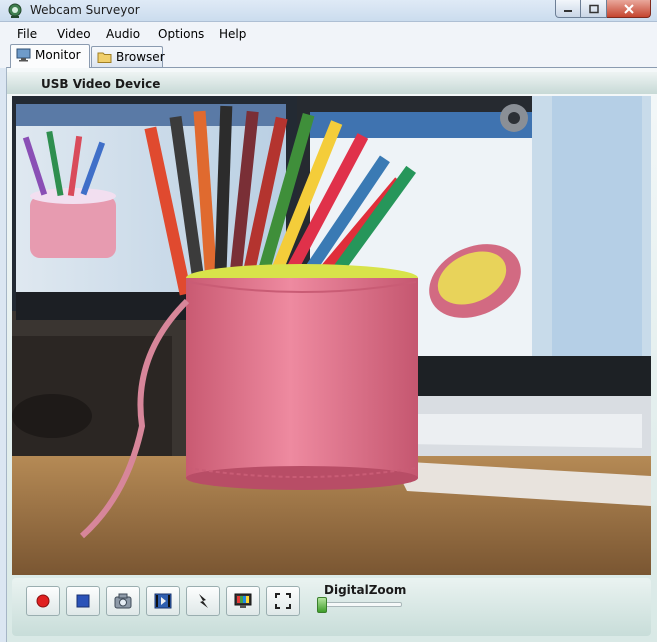 This screenshot has width=657, height=642. Describe the element at coordinates (322, 605) in the screenshot. I see `digital-zoom-thumb` at that location.